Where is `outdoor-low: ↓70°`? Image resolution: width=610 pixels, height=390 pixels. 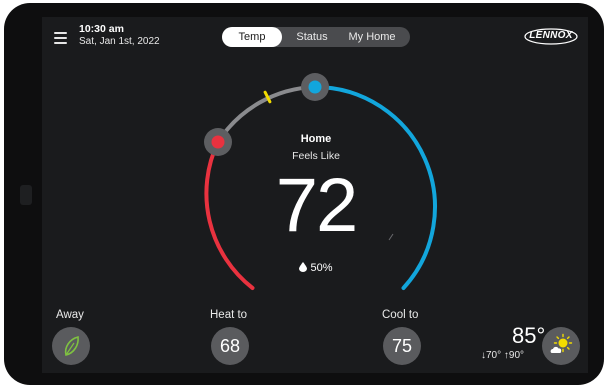
outdoor-low: ↓70° is located at coordinates (491, 355).